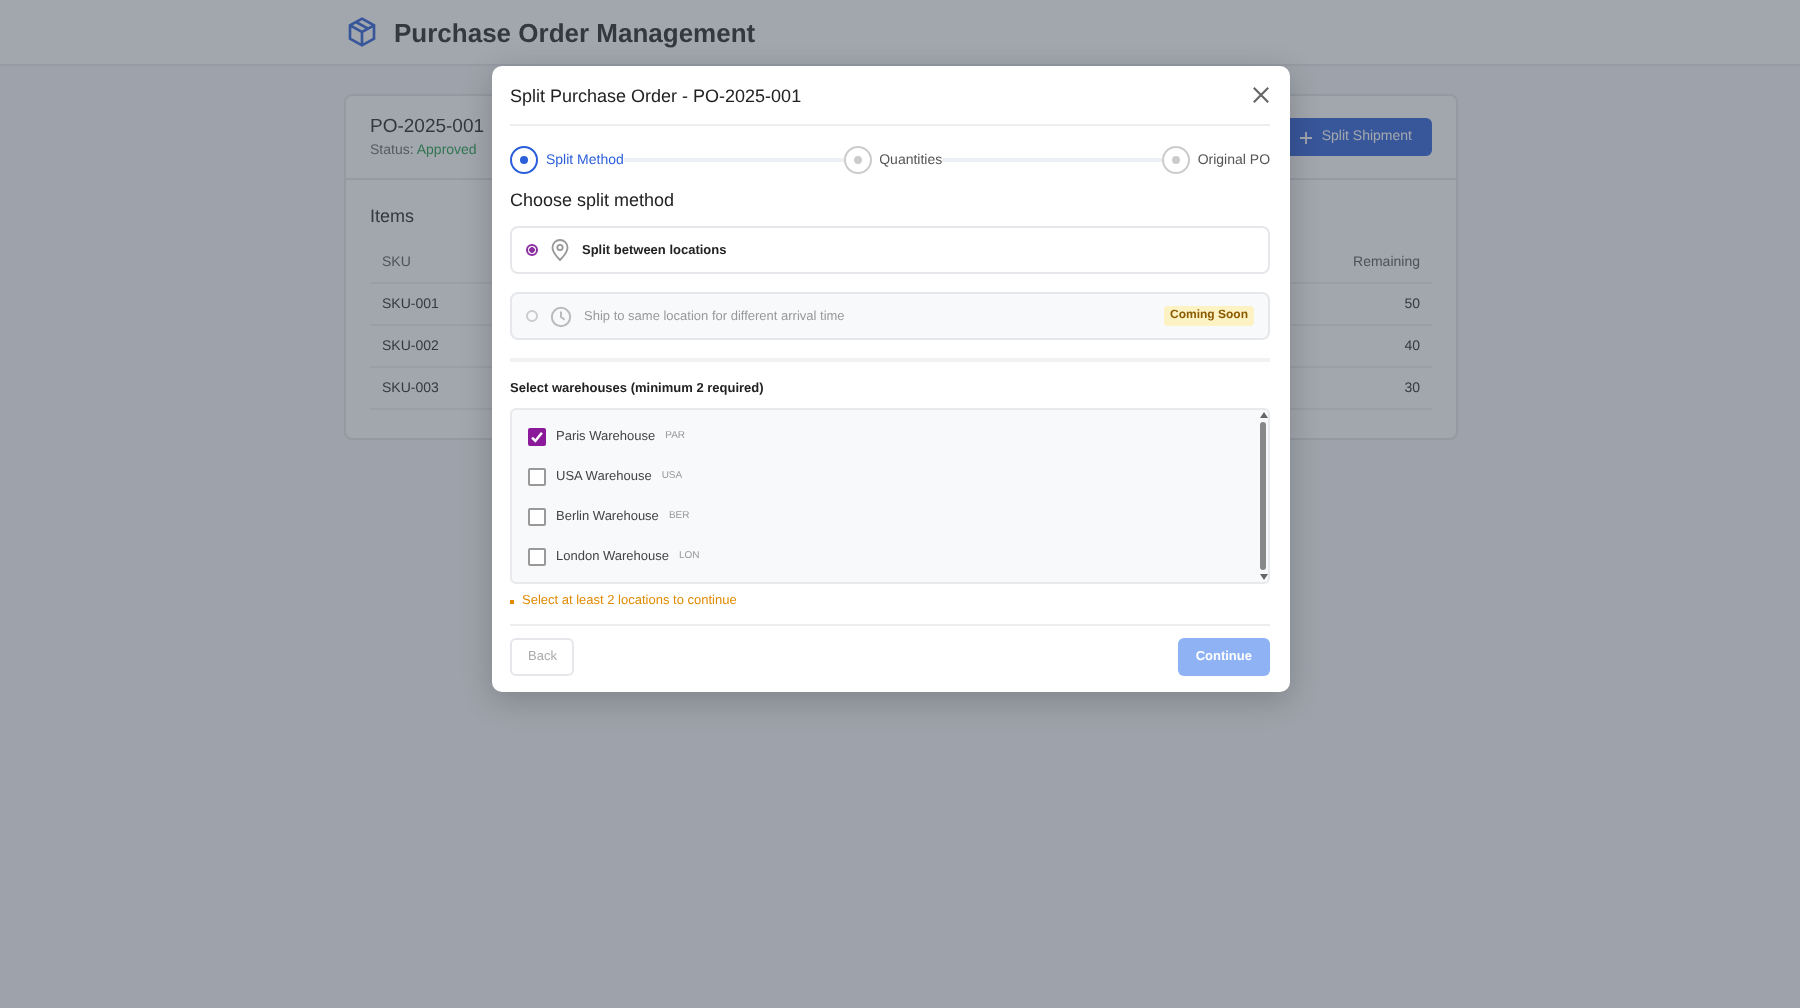 This screenshot has width=1800, height=1008. I want to click on clock-icon, so click(561, 316).